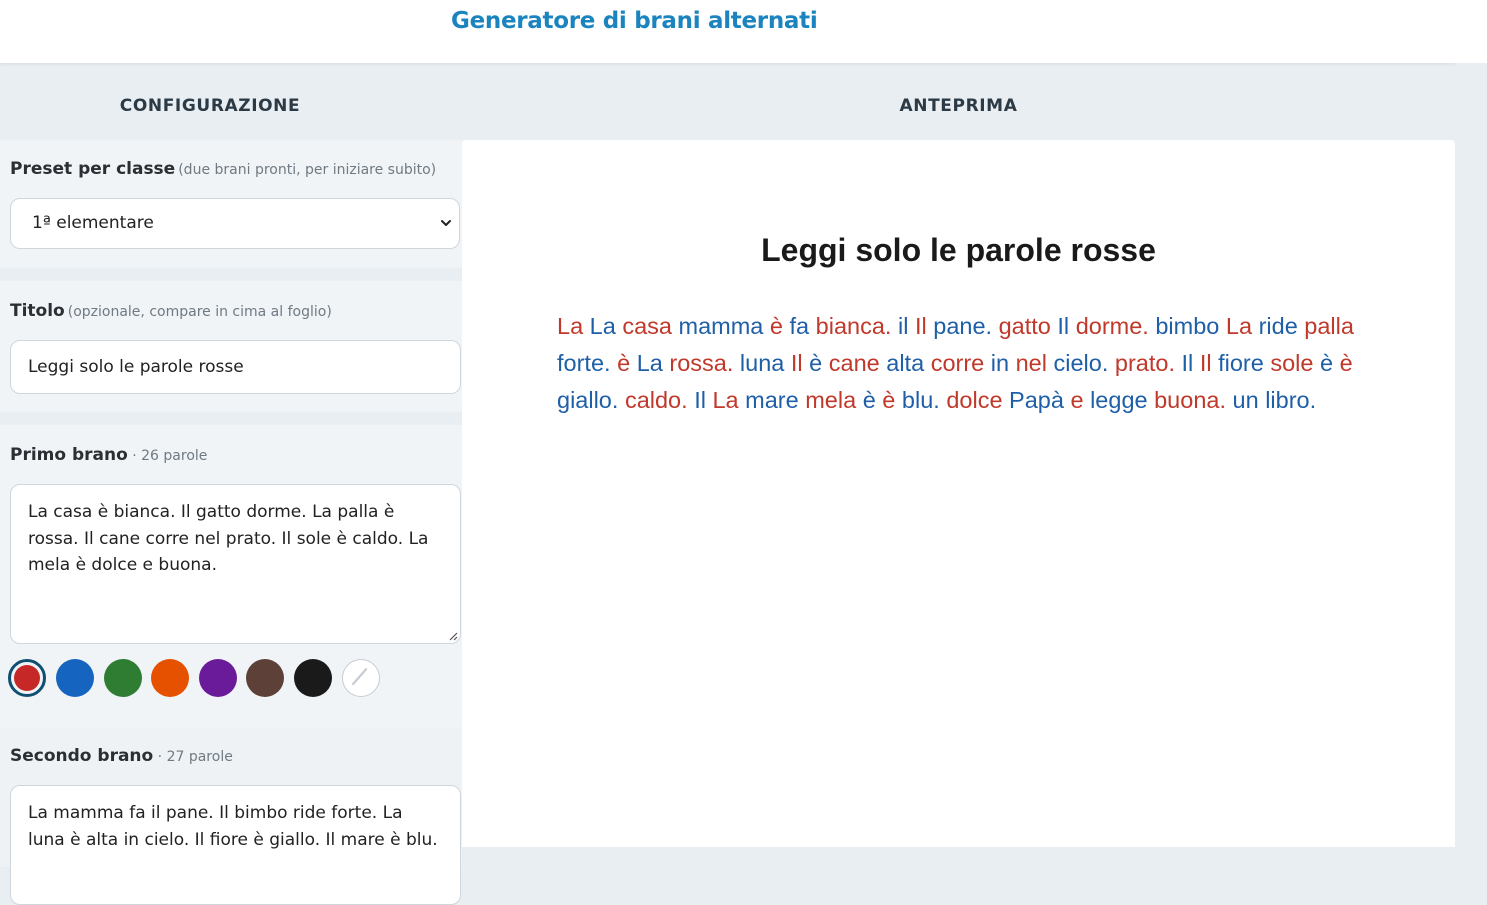 Image resolution: width=1487 pixels, height=905 pixels. Describe the element at coordinates (265, 678) in the screenshot. I see `swatch-brown` at that location.